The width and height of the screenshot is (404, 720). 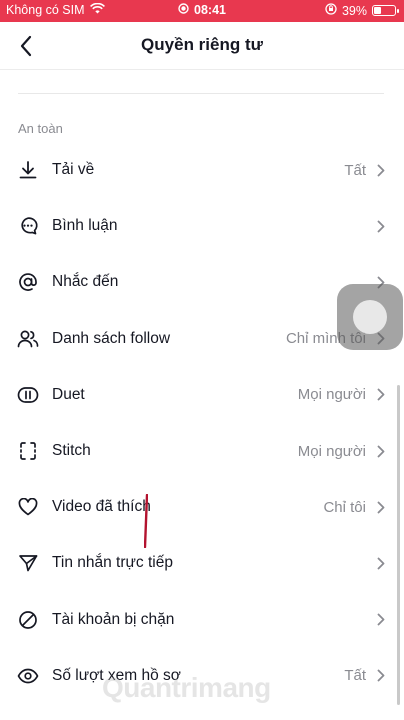 What do you see at coordinates (186, 687) in the screenshot?
I see `watermark-text: Quantrimang` at bounding box center [186, 687].